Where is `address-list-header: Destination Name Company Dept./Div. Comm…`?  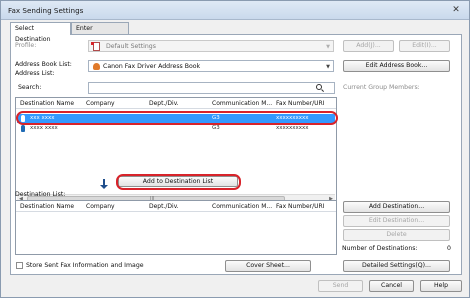 address-list-header: Destination Name Company Dept./Div. Comm… is located at coordinates (176, 103).